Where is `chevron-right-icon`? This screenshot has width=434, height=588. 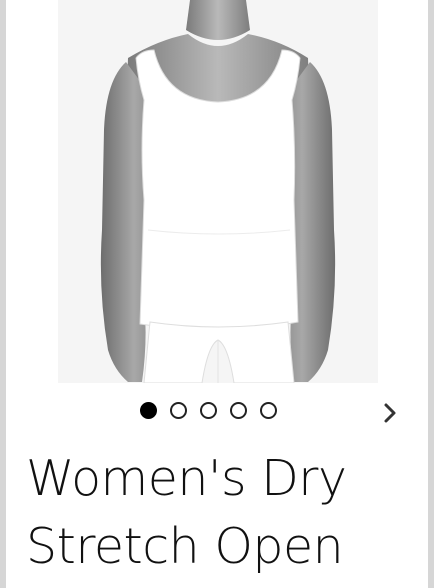 chevron-right-icon is located at coordinates (390, 413).